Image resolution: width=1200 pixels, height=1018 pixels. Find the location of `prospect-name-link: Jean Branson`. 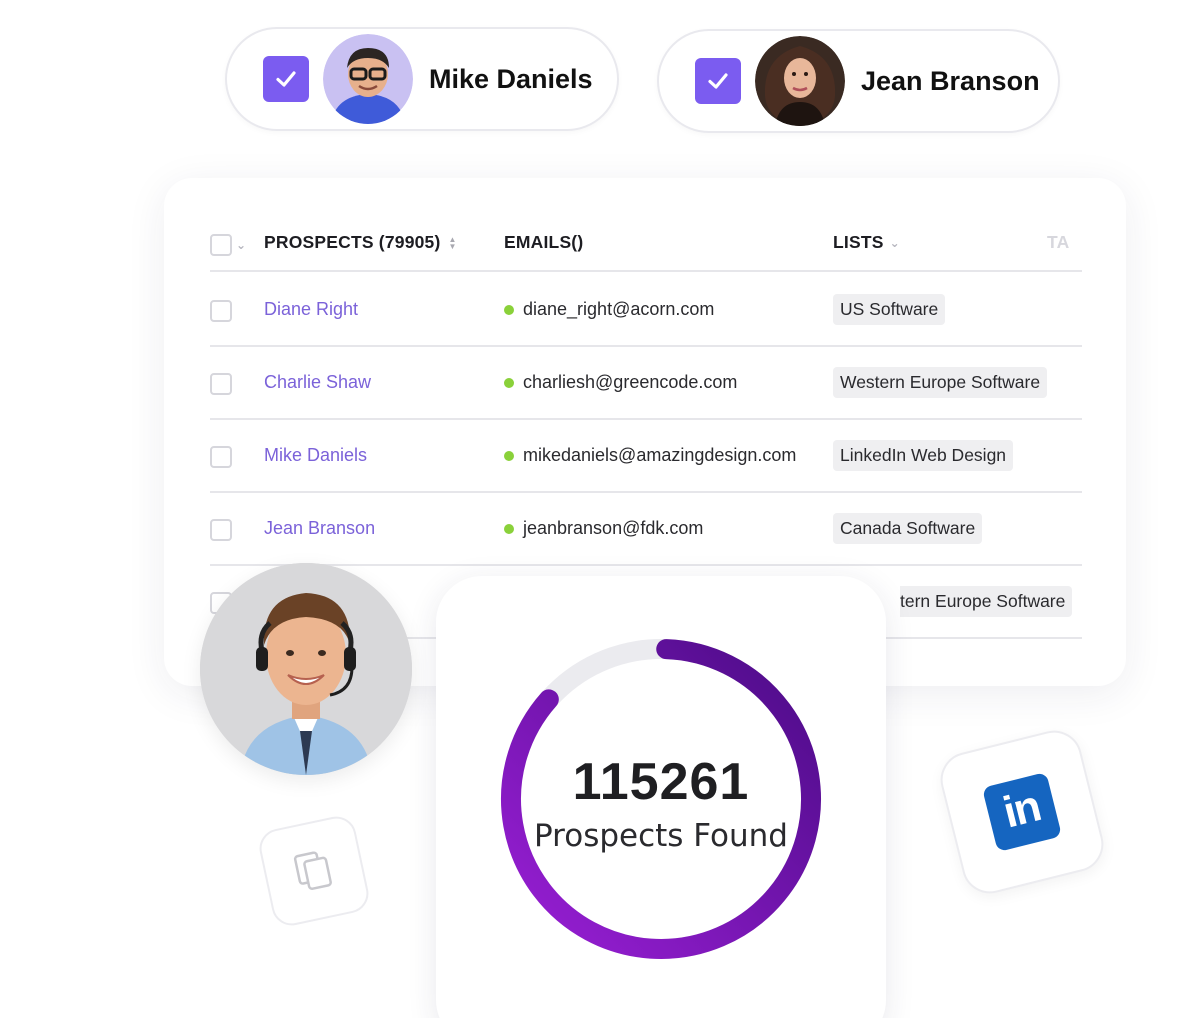

prospect-name-link: Jean Branson is located at coordinates (319, 528).